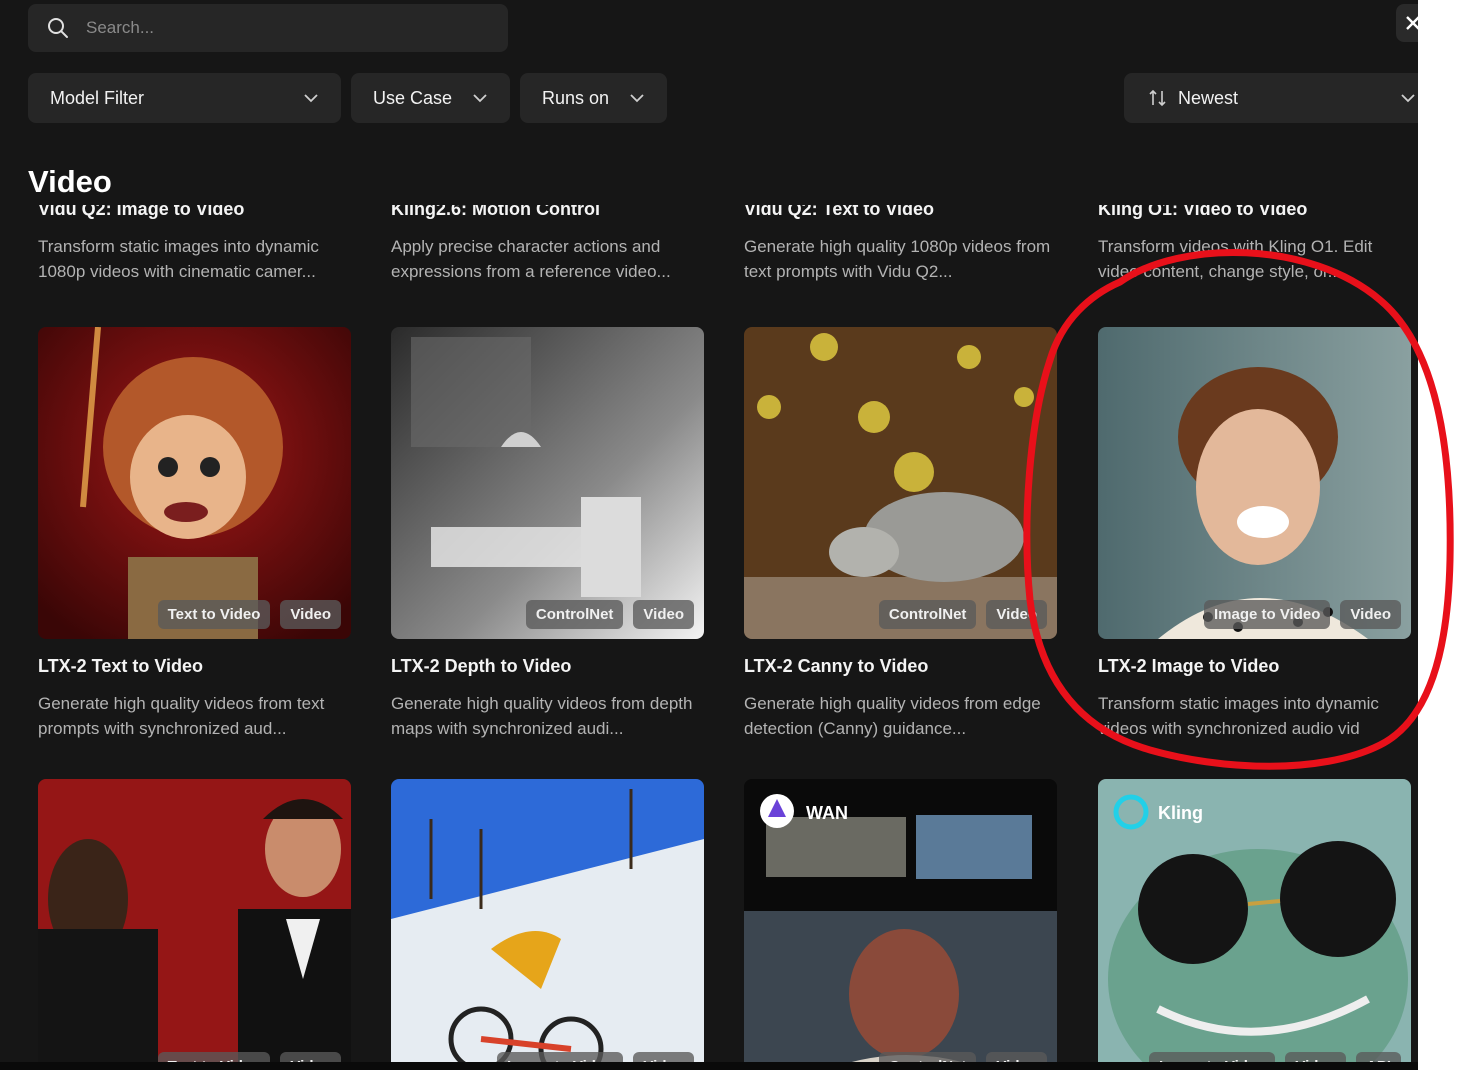  I want to click on search-bar, so click(268, 28).